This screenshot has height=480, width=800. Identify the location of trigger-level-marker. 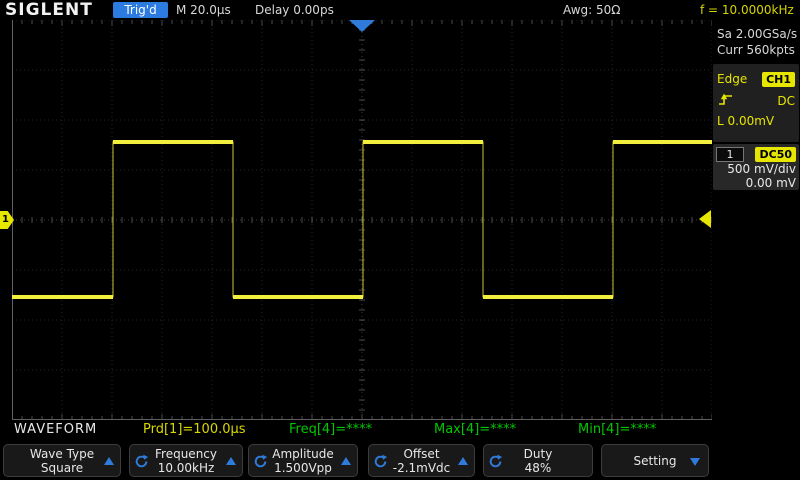
(705, 219).